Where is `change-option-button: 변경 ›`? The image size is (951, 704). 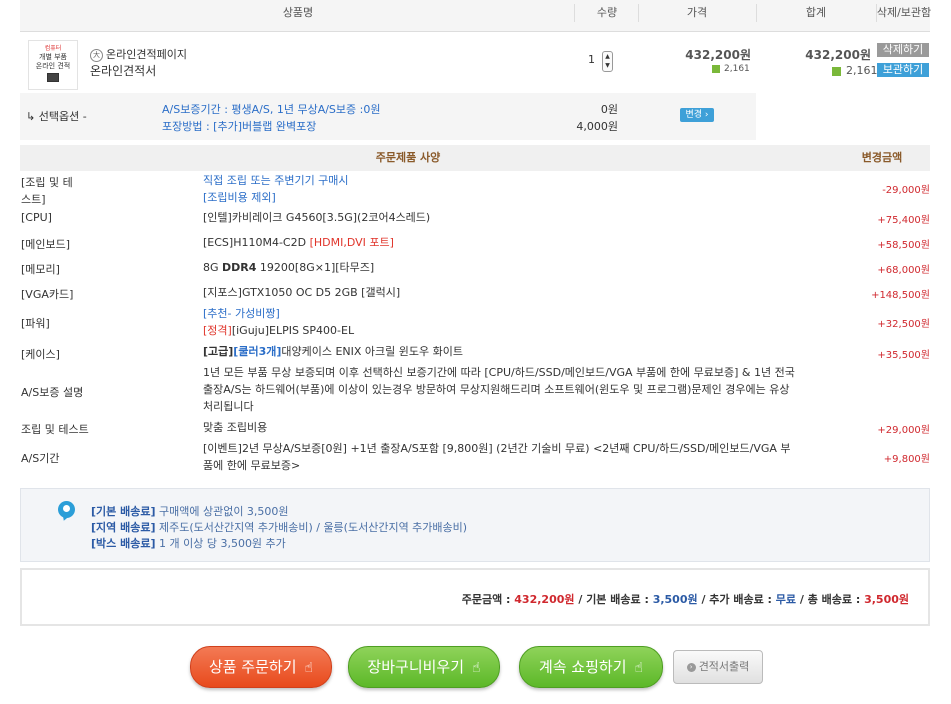 change-option-button: 변경 › is located at coordinates (697, 115).